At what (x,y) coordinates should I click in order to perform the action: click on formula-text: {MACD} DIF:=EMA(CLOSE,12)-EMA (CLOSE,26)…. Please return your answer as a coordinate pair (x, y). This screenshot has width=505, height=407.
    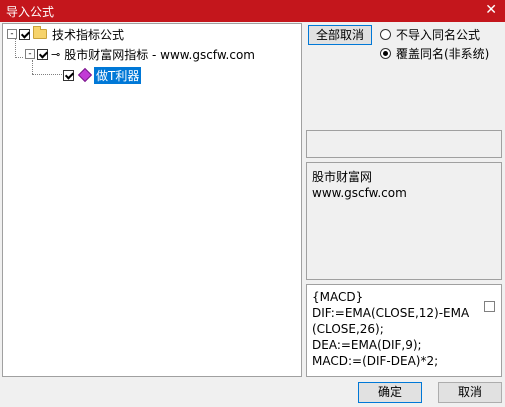
    Looking at the image, I should click on (391, 329).